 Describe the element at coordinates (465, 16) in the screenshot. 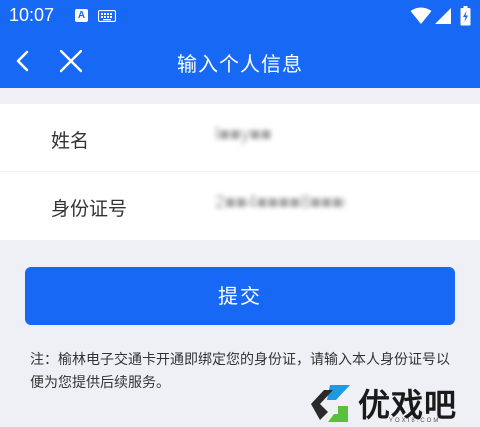

I see `battery-charging-icon` at that location.